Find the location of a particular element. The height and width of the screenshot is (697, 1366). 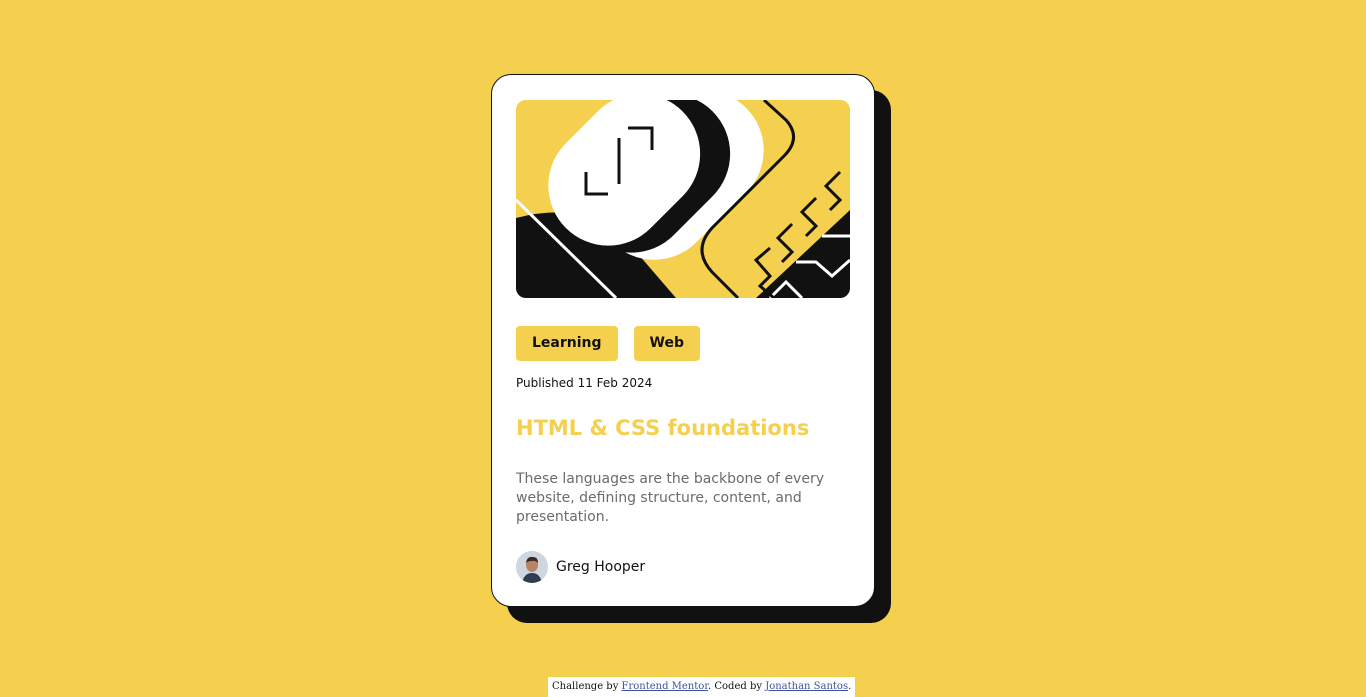

frontend-mentor-link: Frontend Mentor is located at coordinates (665, 686).